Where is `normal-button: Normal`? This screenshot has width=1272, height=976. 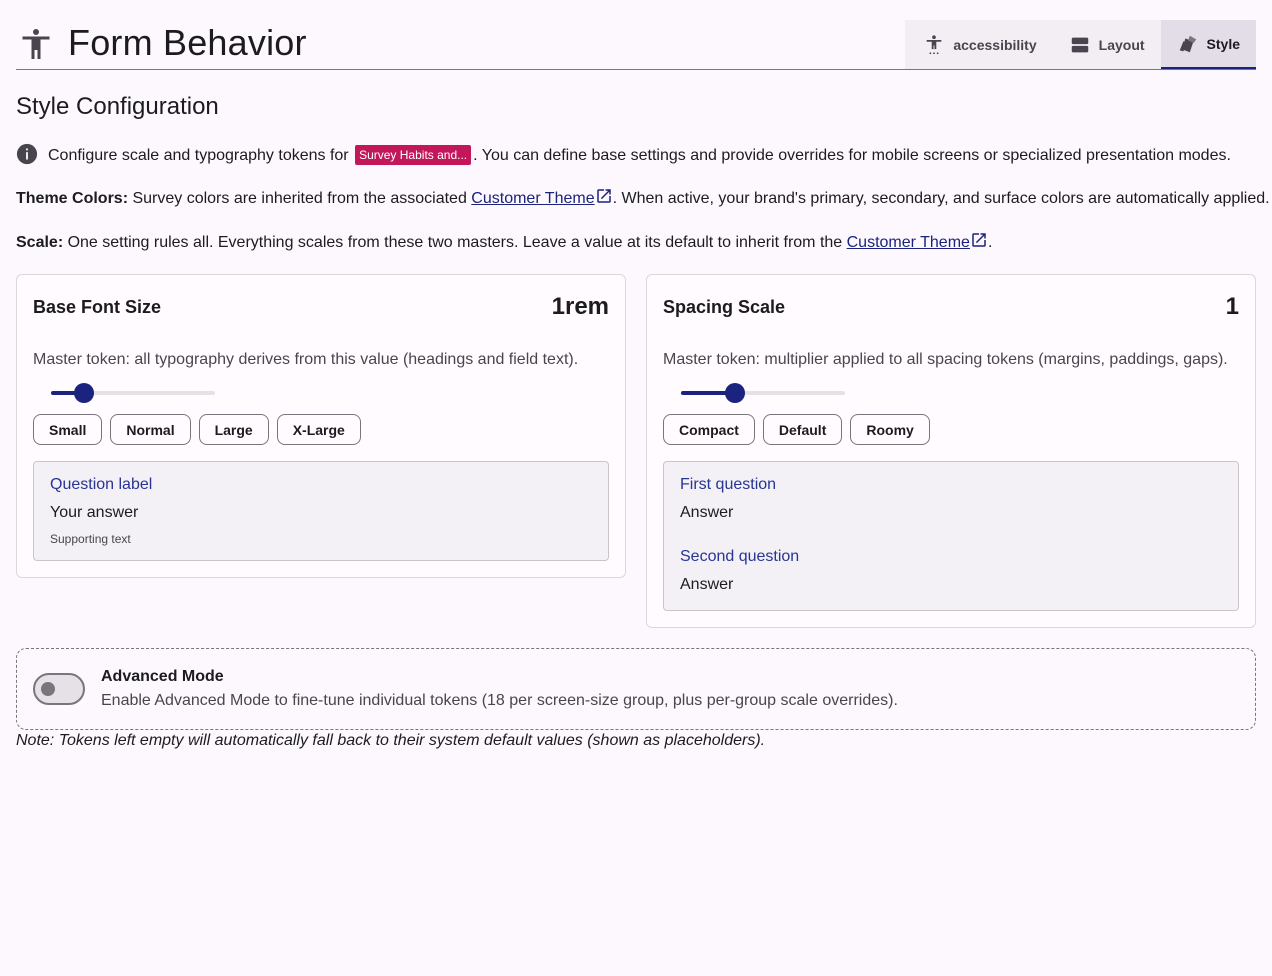 normal-button: Normal is located at coordinates (150, 429).